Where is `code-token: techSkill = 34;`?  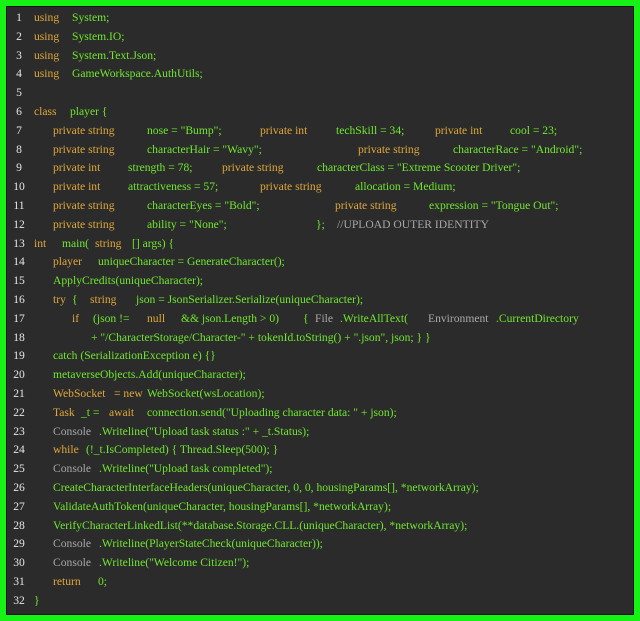 code-token: techSkill = 34; is located at coordinates (370, 130).